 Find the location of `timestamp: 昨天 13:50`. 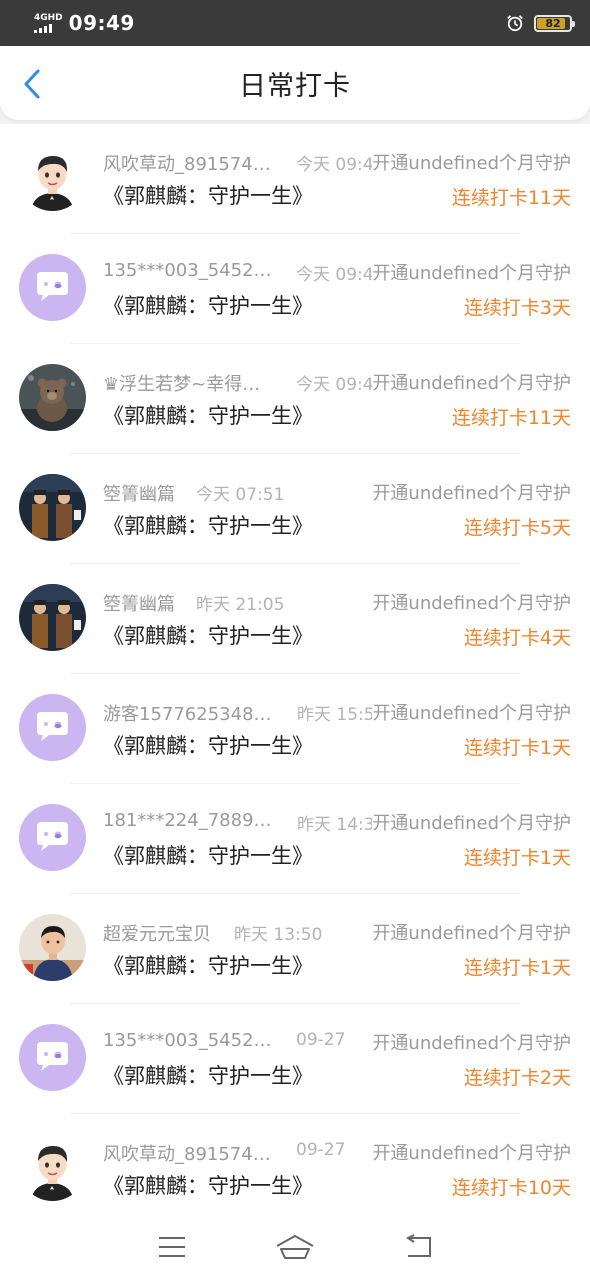

timestamp: 昨天 13:50 is located at coordinates (278, 935).